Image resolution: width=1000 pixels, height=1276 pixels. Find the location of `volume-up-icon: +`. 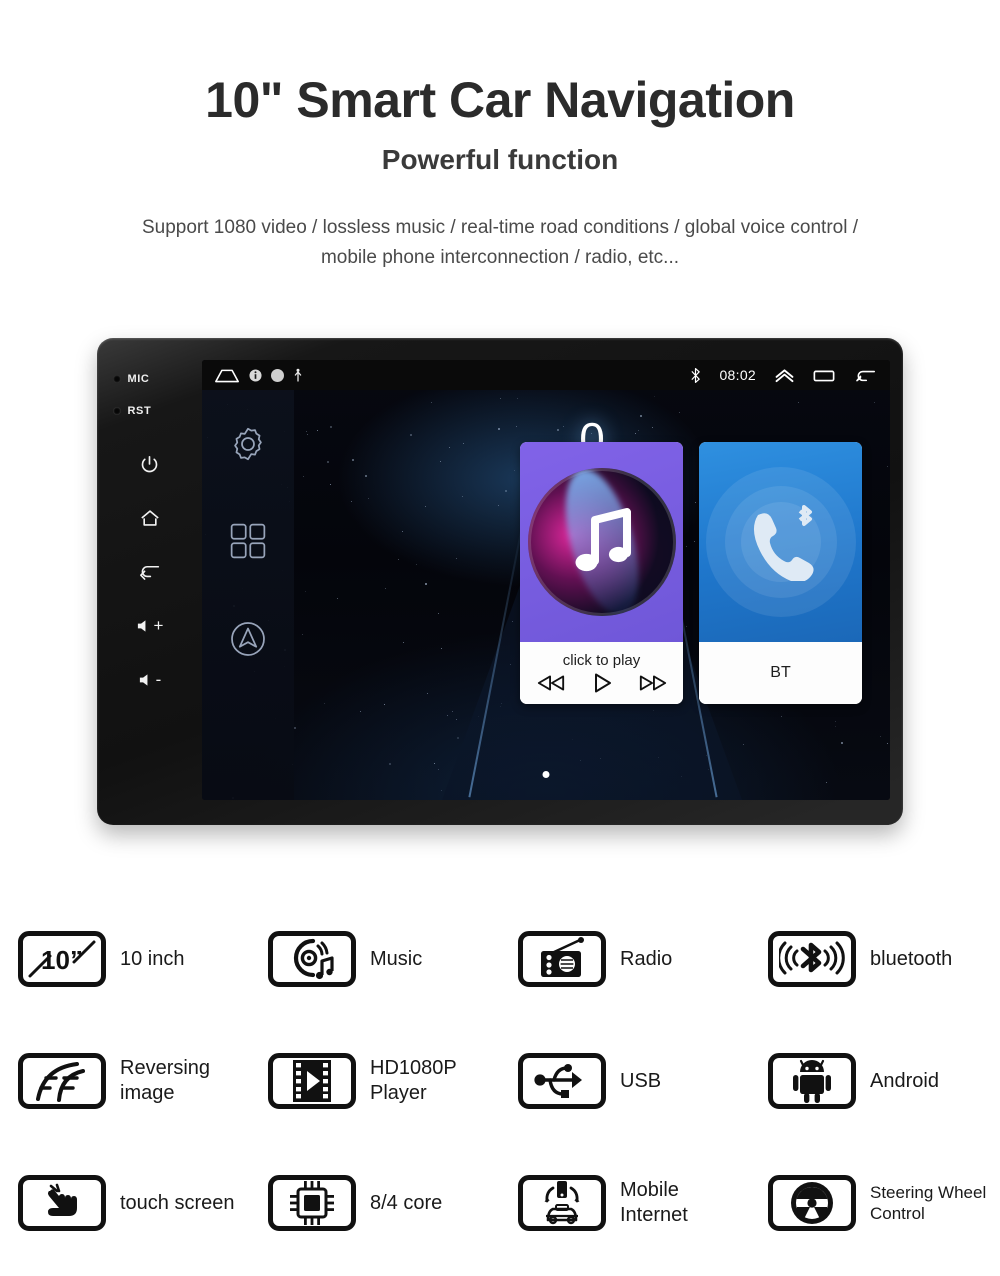

volume-up-icon: + is located at coordinates (150, 626).